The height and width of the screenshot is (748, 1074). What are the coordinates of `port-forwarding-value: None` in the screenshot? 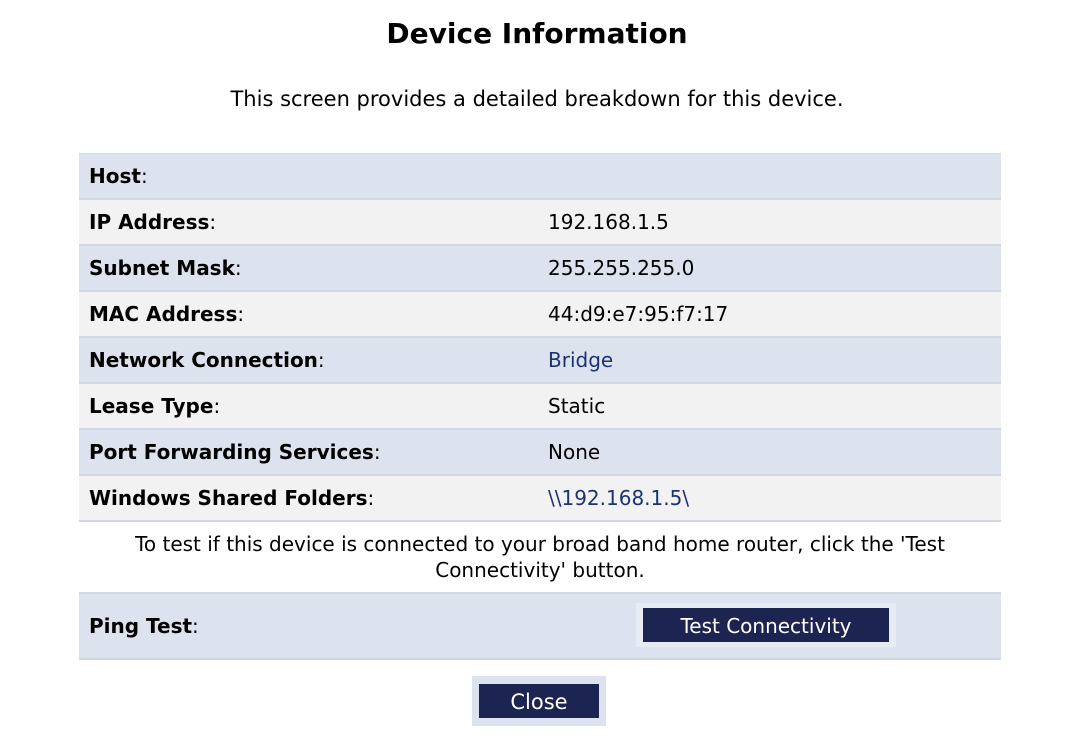 It's located at (574, 452).